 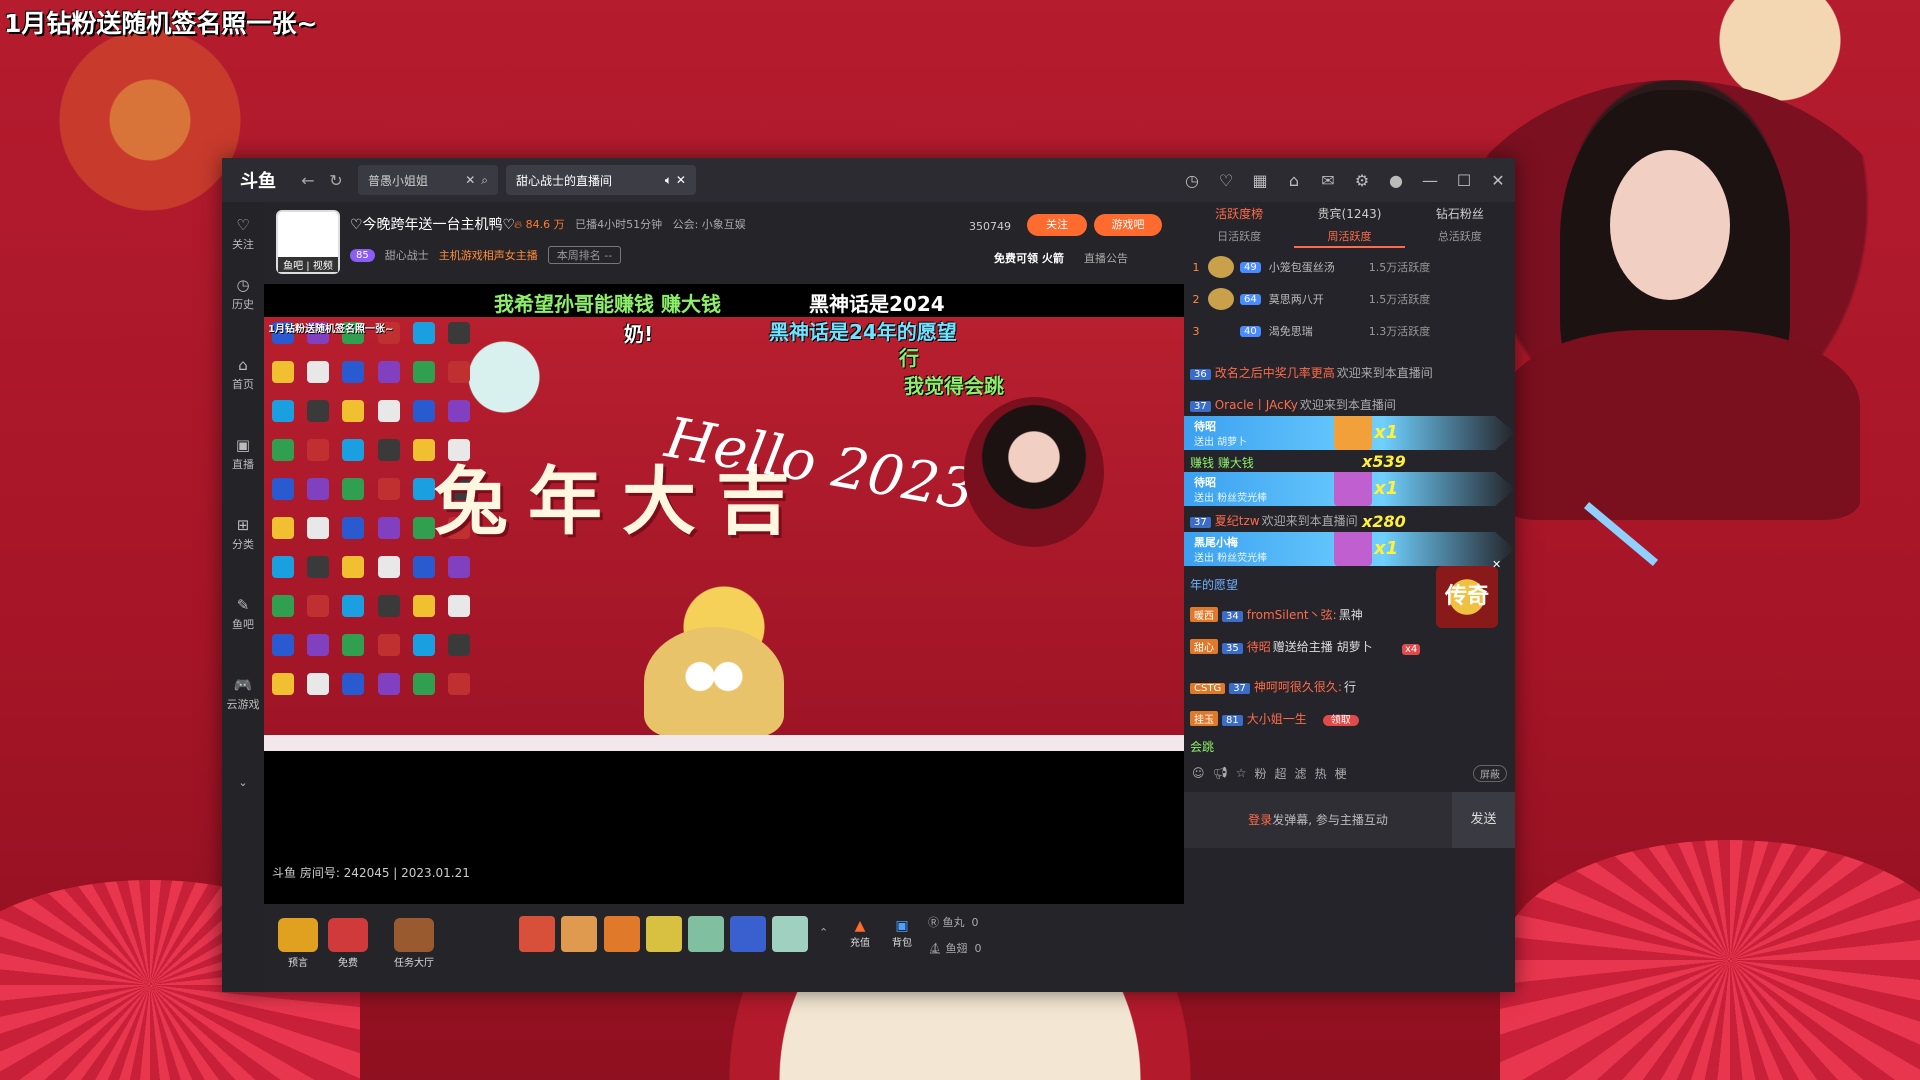 I want to click on chat-user: Oracle丨JAcKy, so click(x=1256, y=405).